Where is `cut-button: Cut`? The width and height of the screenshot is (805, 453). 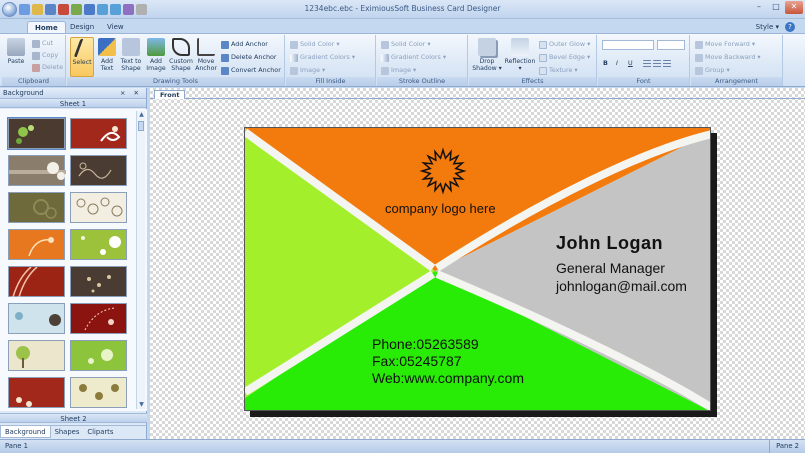
cut-button: Cut is located at coordinates (42, 43).